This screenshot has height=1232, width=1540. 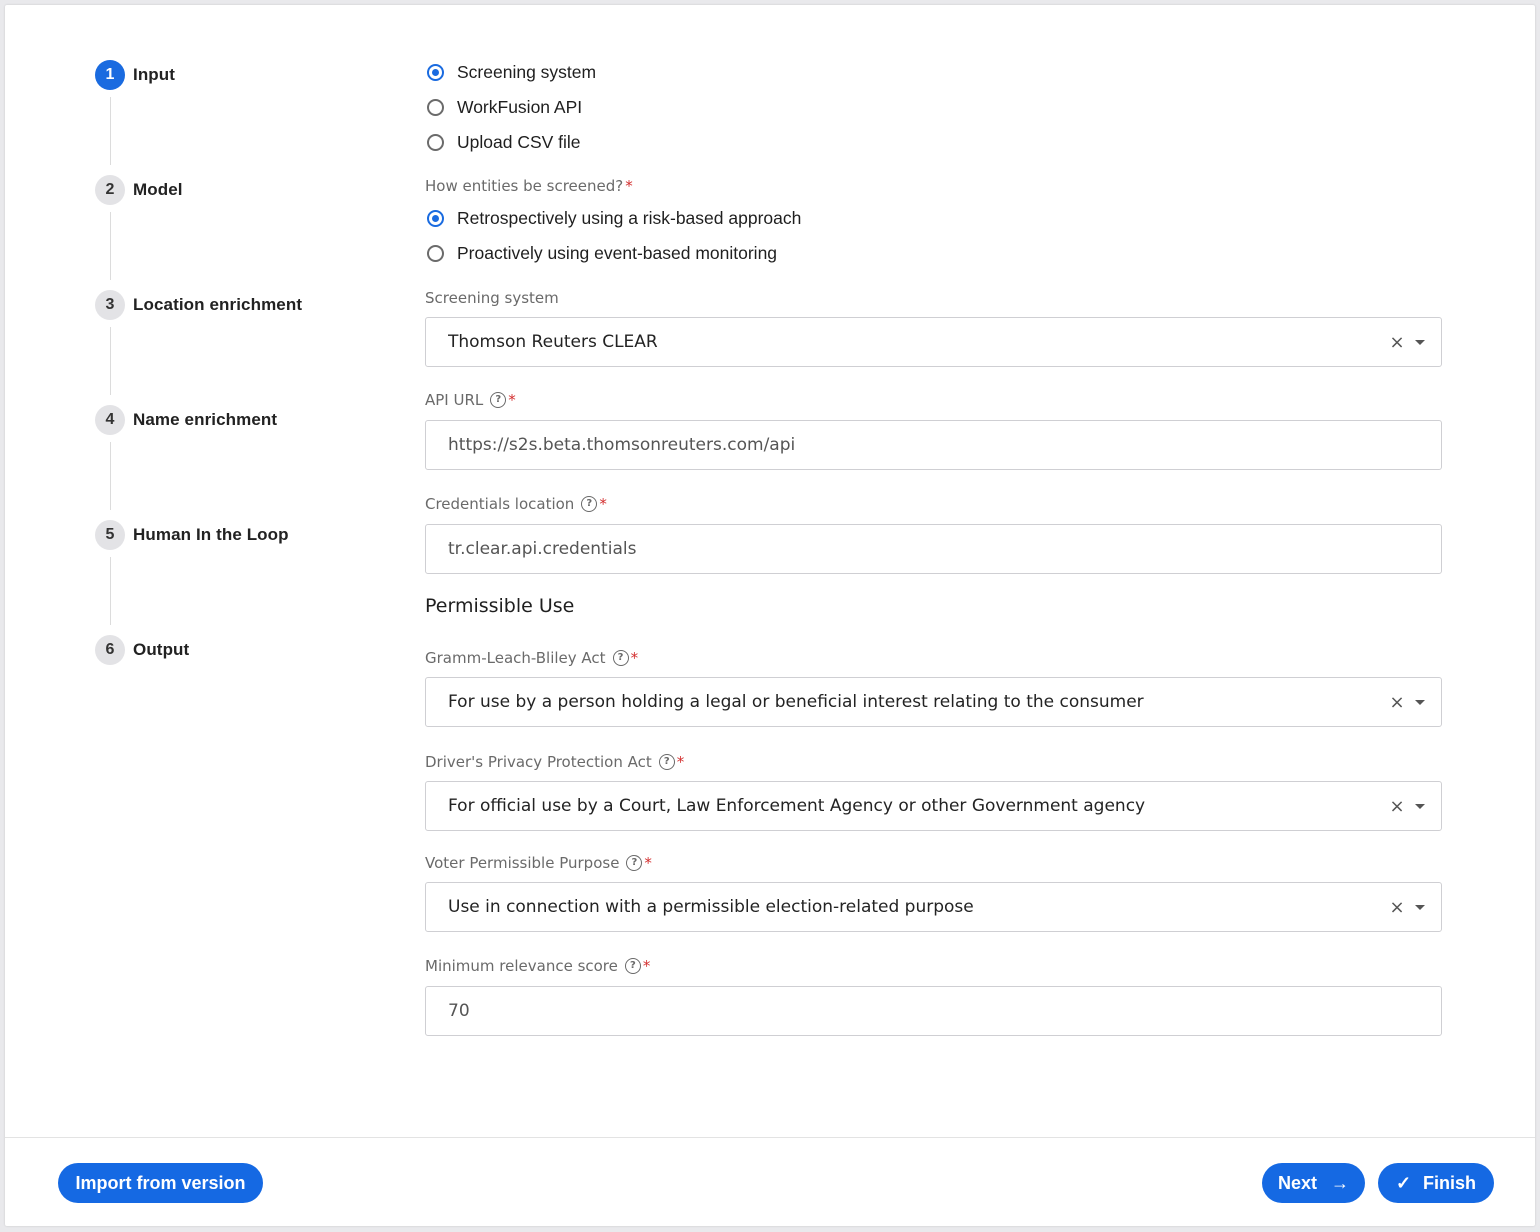 What do you see at coordinates (110, 535) in the screenshot?
I see `step-number: 5` at bounding box center [110, 535].